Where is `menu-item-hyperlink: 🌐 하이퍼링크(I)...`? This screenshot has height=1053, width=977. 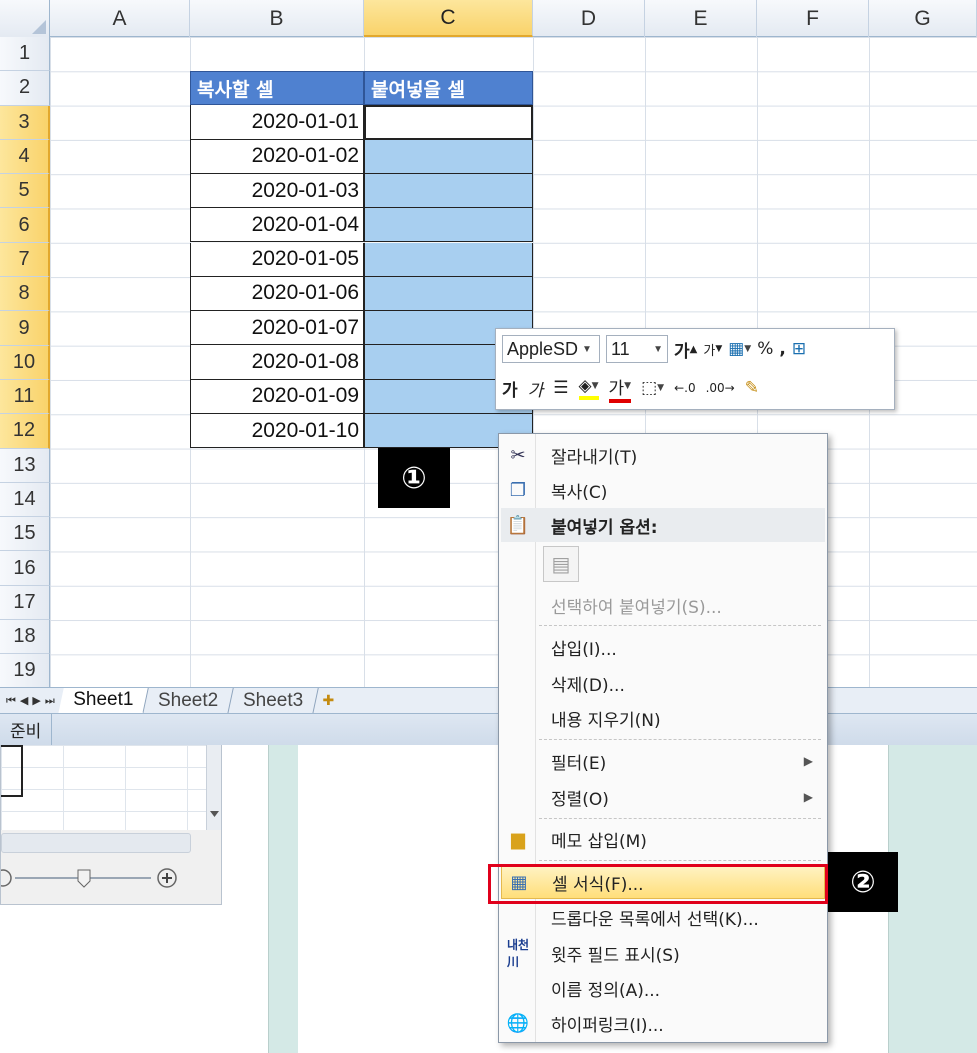
menu-item-hyperlink: 🌐 하이퍼링크(I)... is located at coordinates (663, 1023).